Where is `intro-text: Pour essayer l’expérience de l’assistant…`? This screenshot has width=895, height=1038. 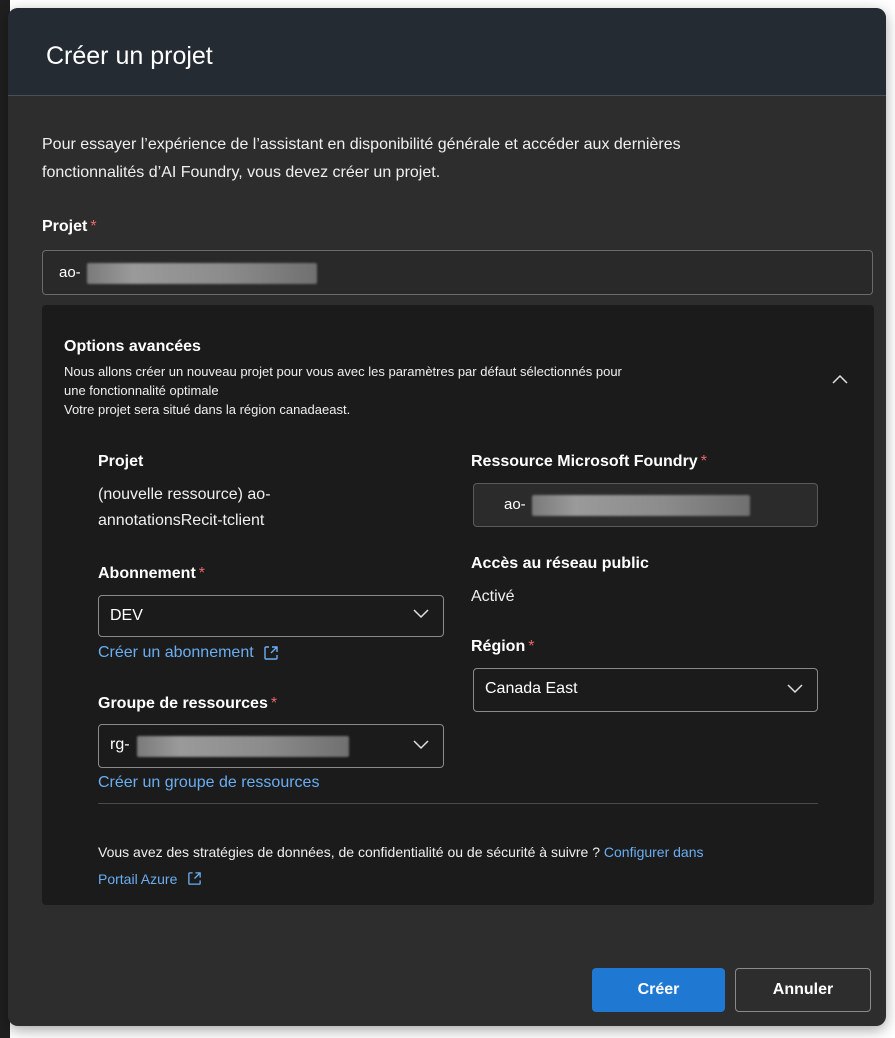 intro-text: Pour essayer l’expérience de l’assistant… is located at coordinates (442, 159).